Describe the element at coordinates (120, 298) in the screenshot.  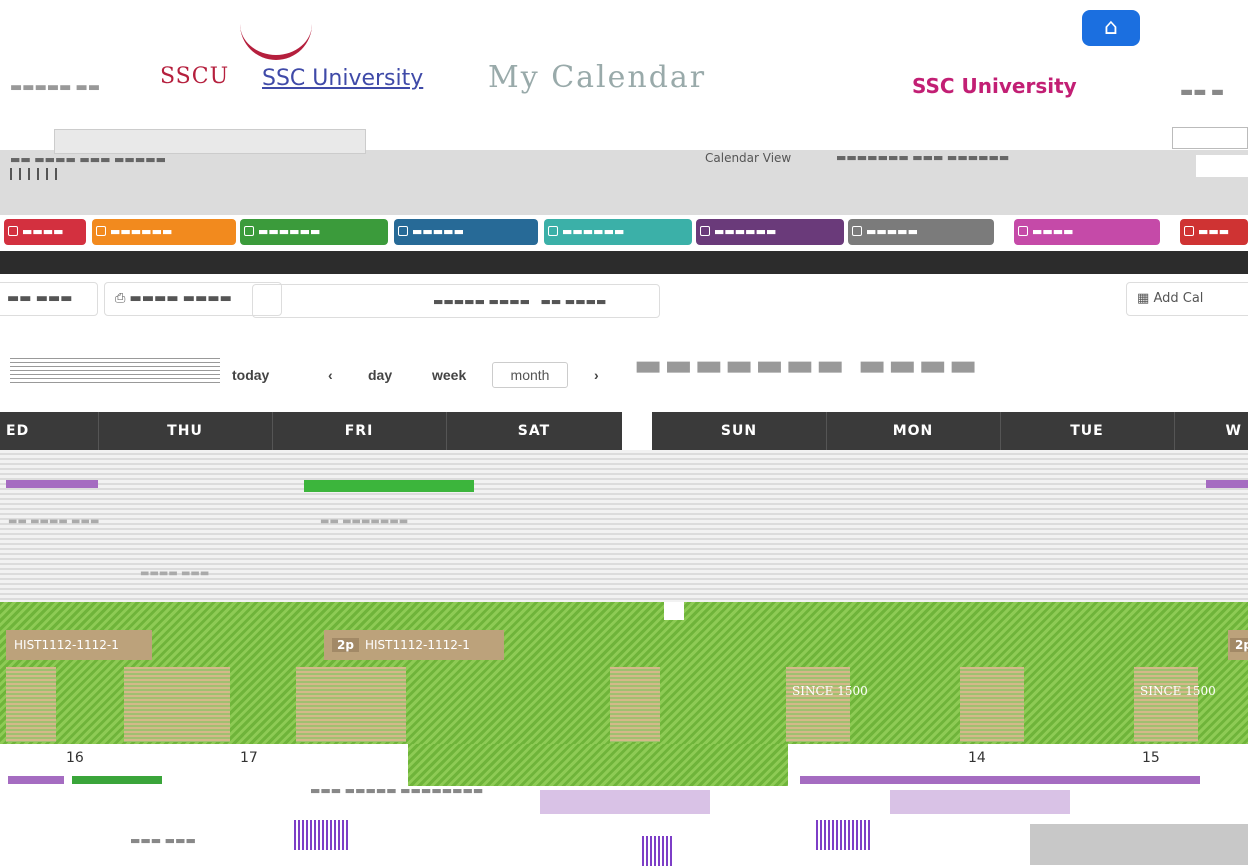
I see `print-icon: ⎙` at that location.